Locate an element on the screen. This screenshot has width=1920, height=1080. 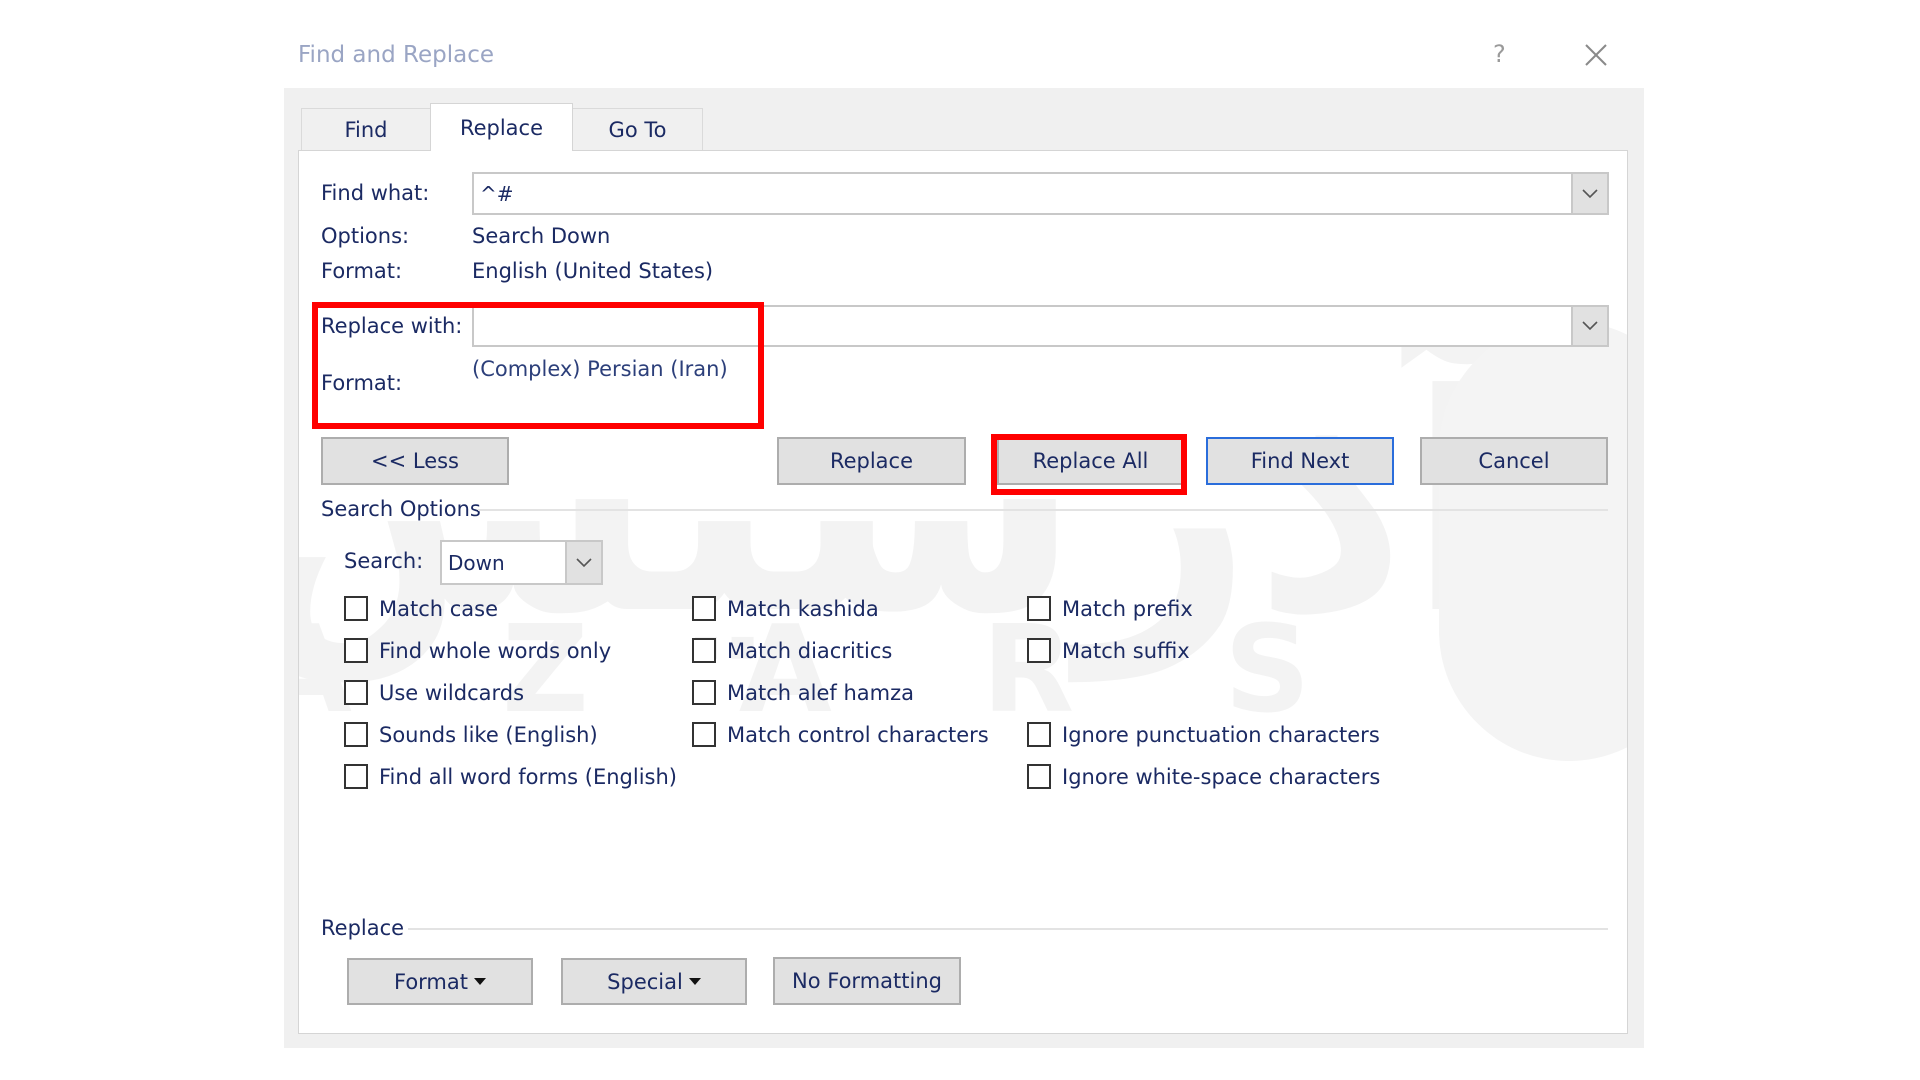
ignore-punctuation-checkbox is located at coordinates (1039, 734).